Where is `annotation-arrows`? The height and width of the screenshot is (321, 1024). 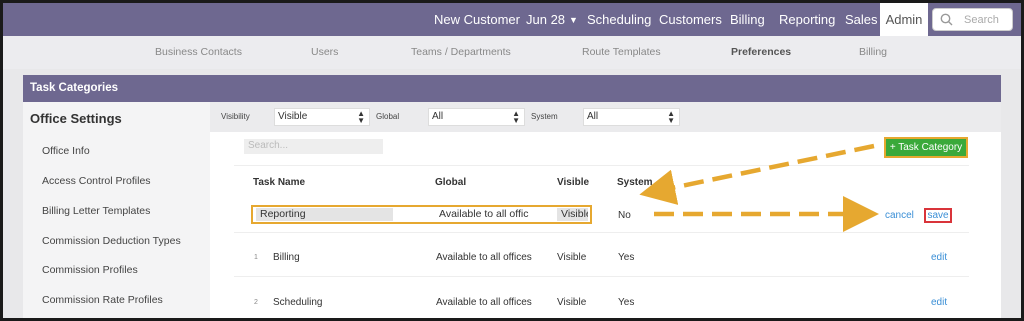
annotation-arrows is located at coordinates (759, 187).